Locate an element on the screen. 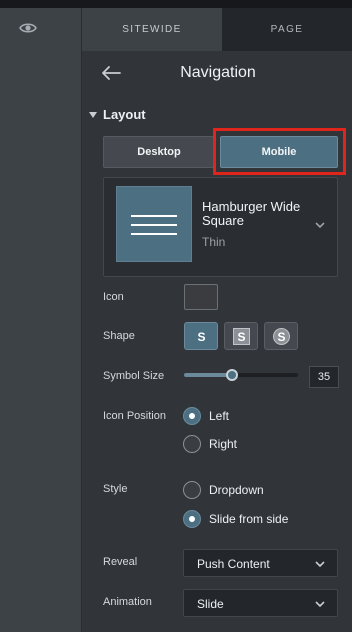 Image resolution: width=352 pixels, height=632 pixels. shape-plain-glyph: S is located at coordinates (201, 336).